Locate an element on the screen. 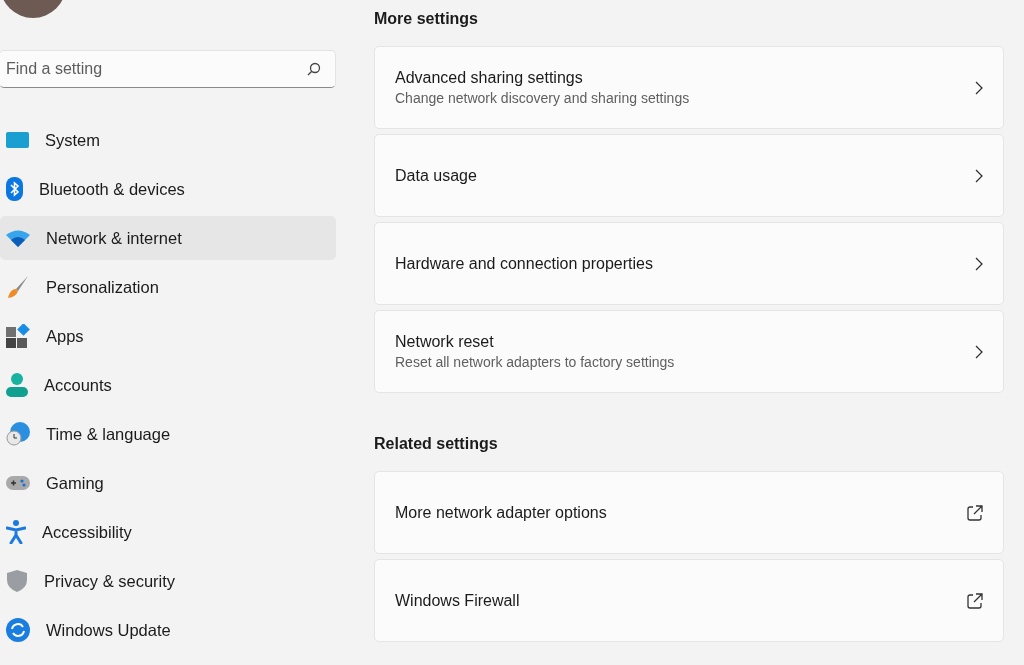 The image size is (1024, 665). card-title: Advanced sharing settings is located at coordinates (489, 78).